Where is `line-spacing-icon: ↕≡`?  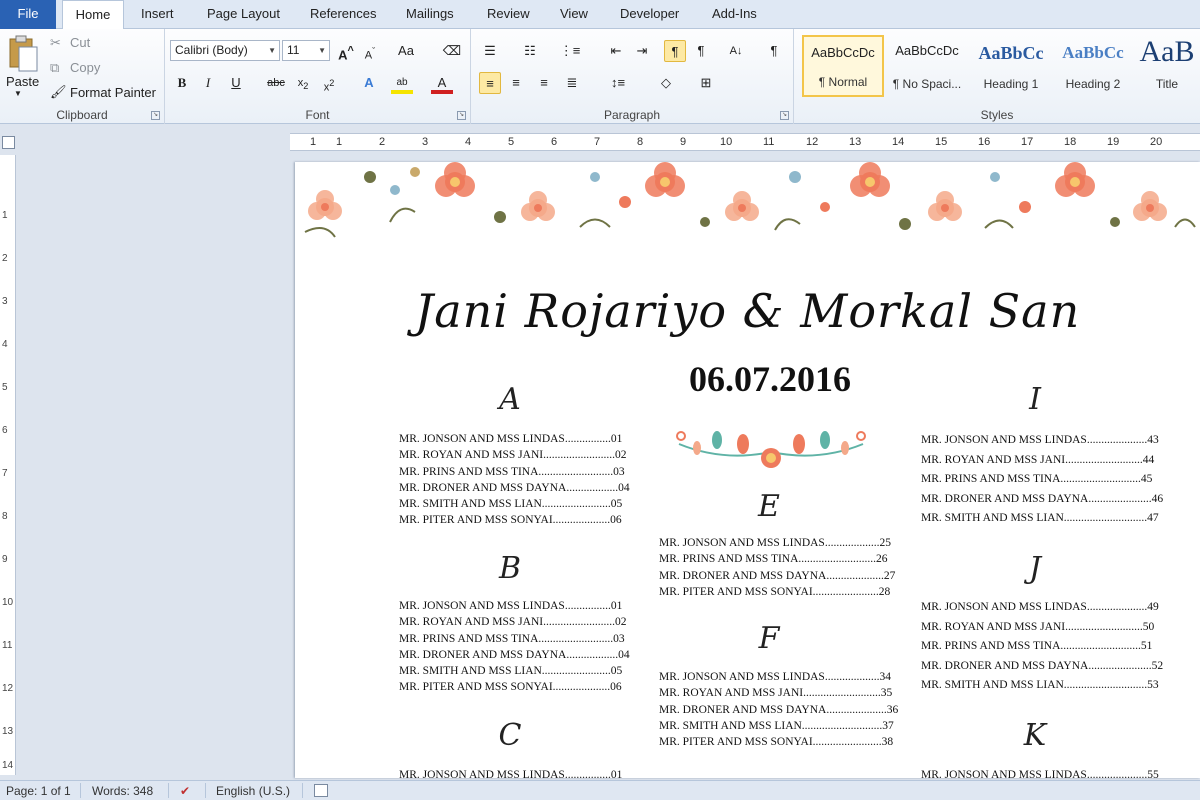 line-spacing-icon: ↕≡ is located at coordinates (618, 83).